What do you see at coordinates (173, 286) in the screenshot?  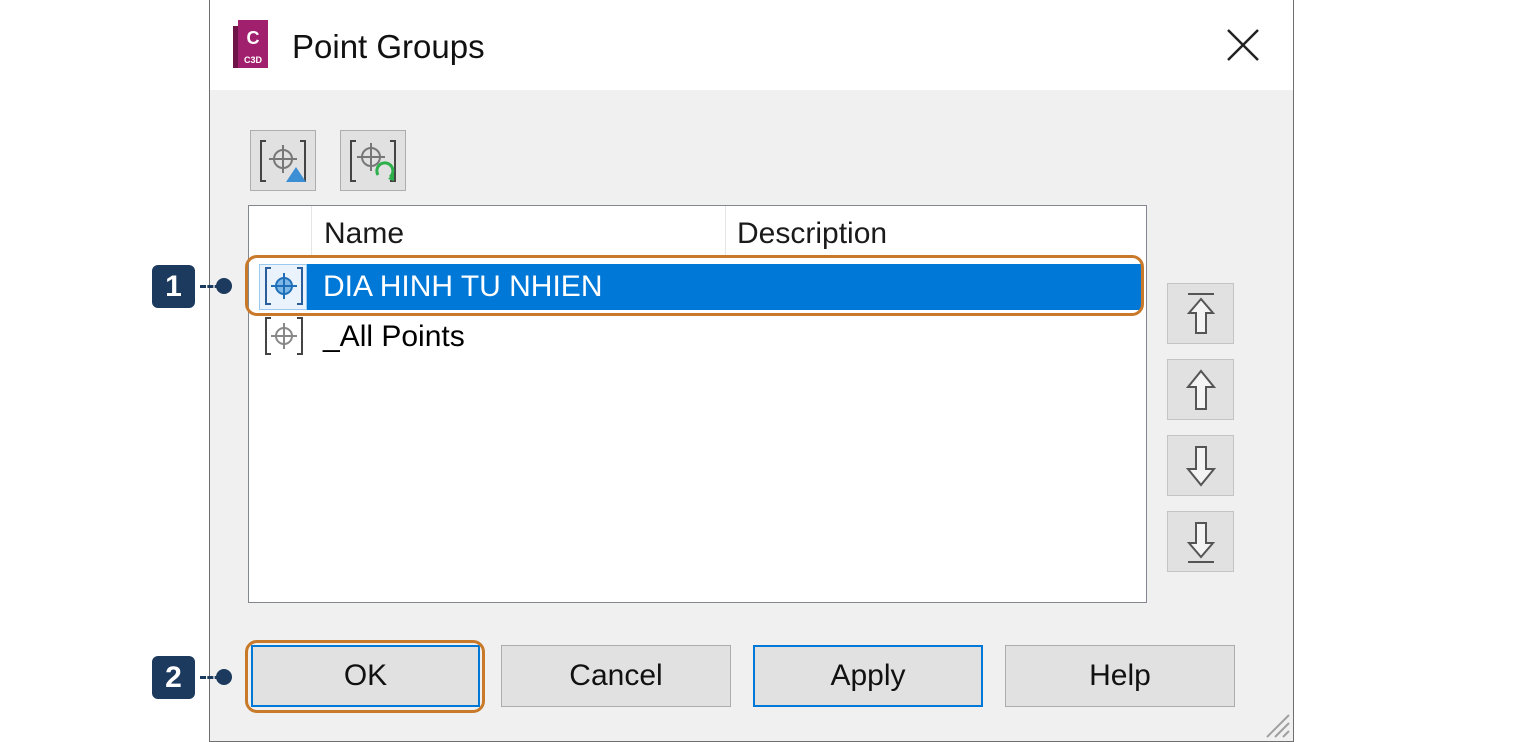 I see `callout-badge-1: 1` at bounding box center [173, 286].